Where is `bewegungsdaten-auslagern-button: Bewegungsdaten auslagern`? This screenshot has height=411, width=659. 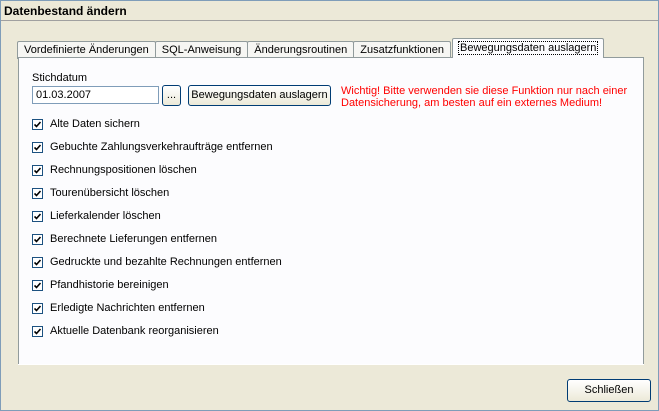 bewegungsdaten-auslagern-button: Bewegungsdaten auslagern is located at coordinates (259, 95).